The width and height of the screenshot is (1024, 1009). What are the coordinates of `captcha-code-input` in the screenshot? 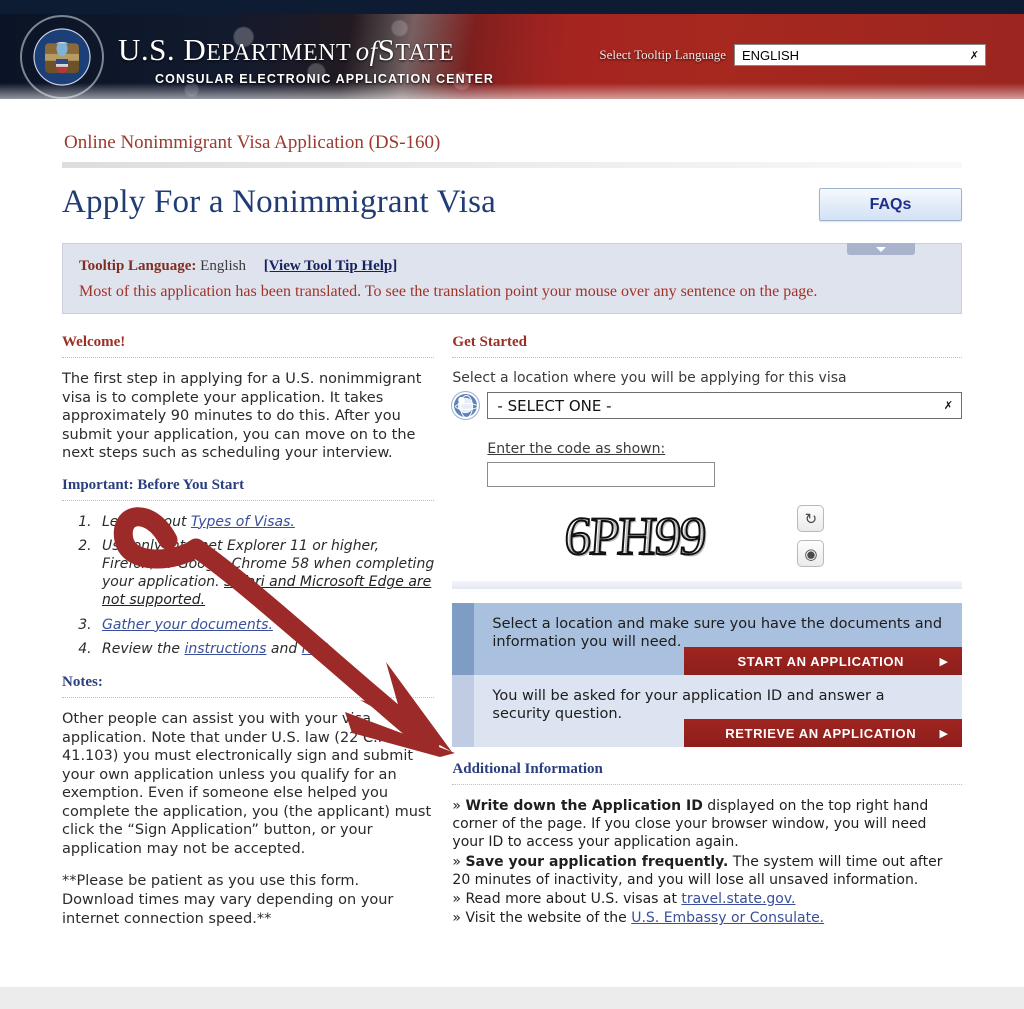 It's located at (601, 474).